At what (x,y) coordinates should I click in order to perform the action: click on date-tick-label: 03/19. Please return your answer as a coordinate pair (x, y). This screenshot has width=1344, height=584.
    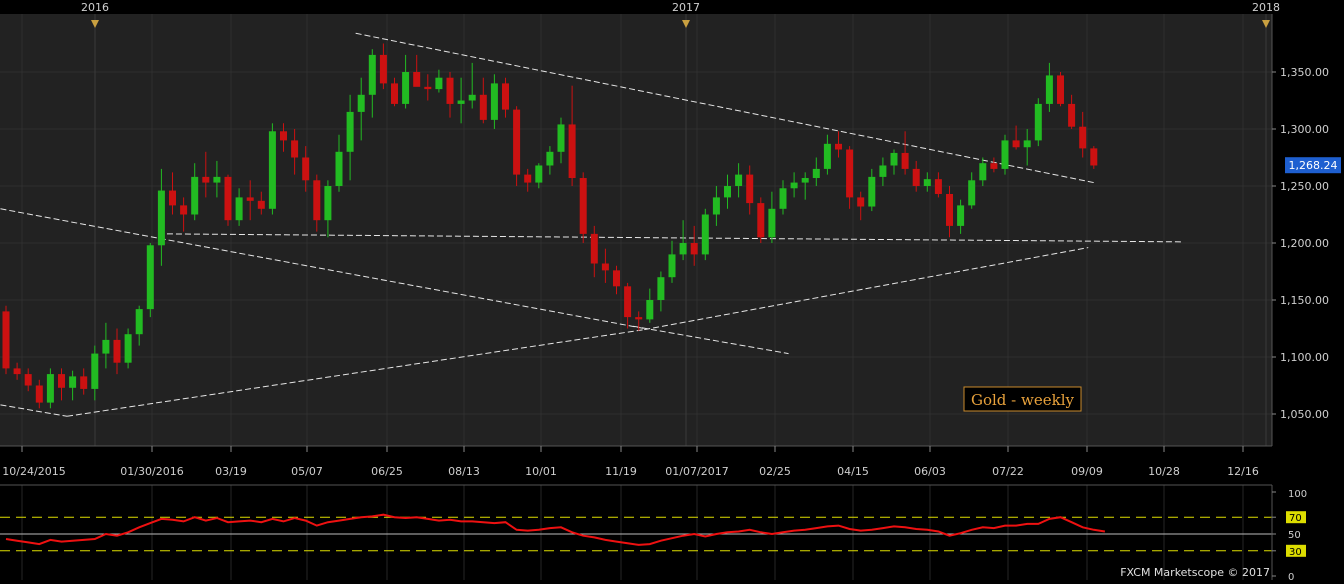
    Looking at the image, I should click on (231, 471).